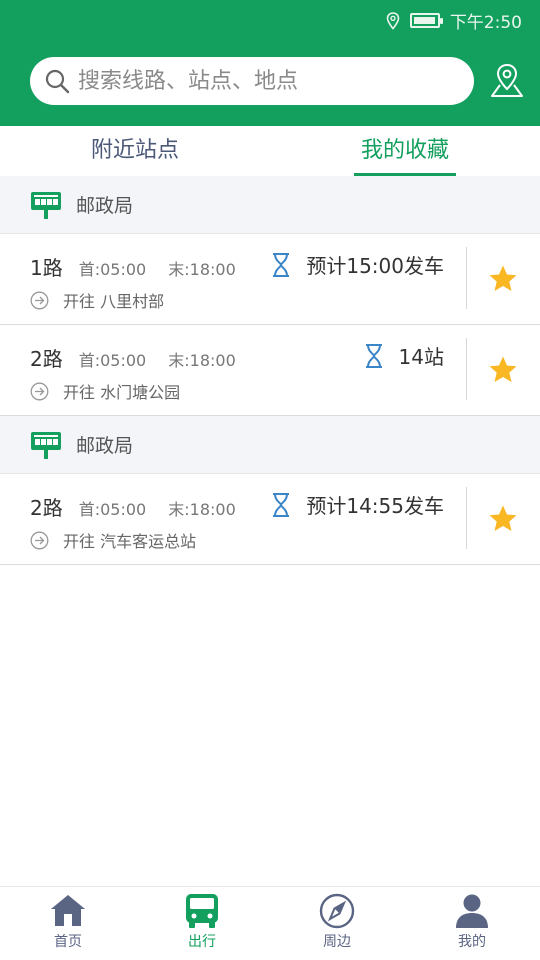 The width and height of the screenshot is (540, 960). I want to click on eta-info: 14站, so click(403, 355).